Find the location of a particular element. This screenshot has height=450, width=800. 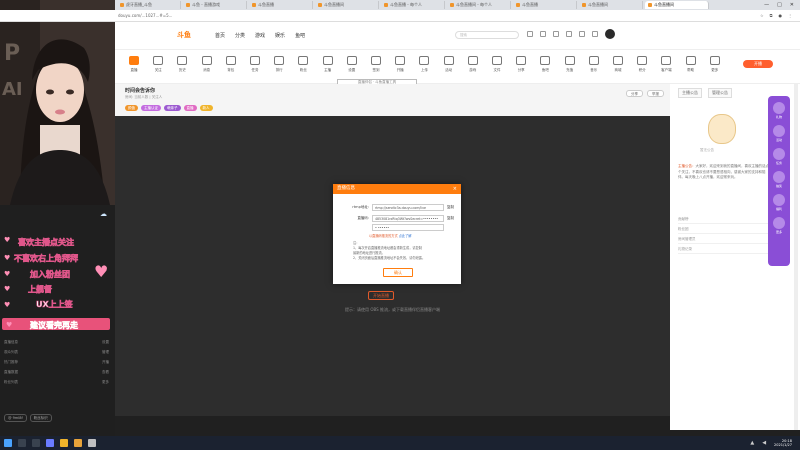

search-icon is located at coordinates (22, 443).